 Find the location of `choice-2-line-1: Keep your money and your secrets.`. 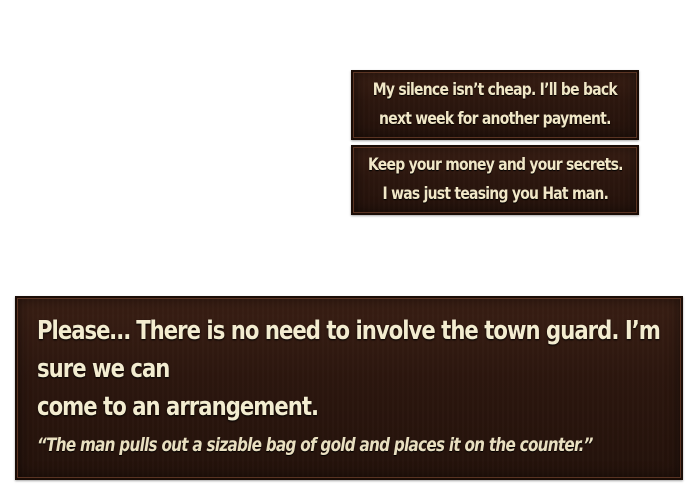

choice-2-line-1: Keep your money and your secrets. is located at coordinates (495, 165).